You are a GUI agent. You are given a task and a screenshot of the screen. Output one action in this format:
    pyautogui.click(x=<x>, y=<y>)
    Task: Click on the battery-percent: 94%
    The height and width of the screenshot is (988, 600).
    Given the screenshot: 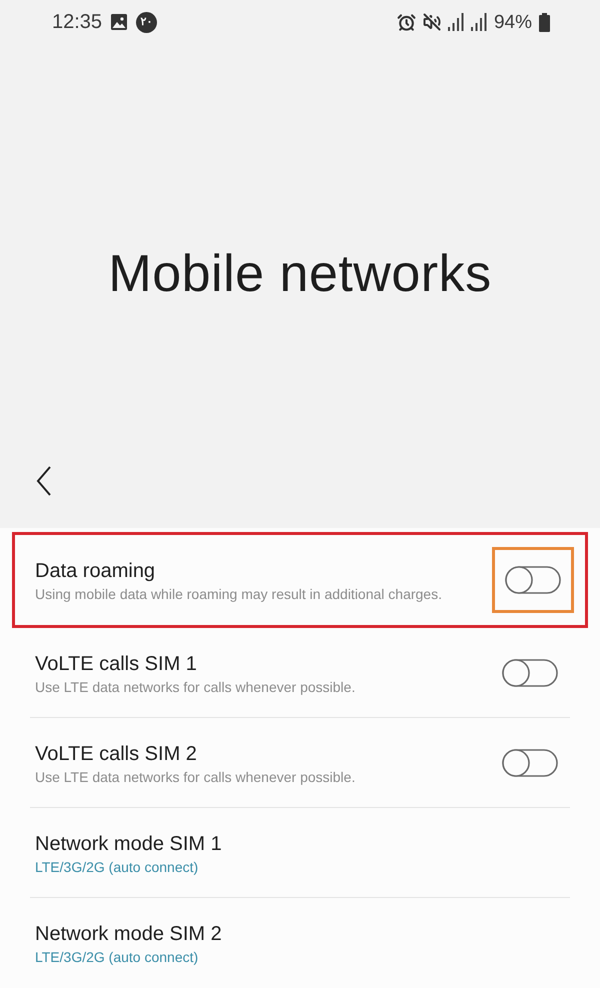 What is the action you would take?
    pyautogui.click(x=513, y=22)
    